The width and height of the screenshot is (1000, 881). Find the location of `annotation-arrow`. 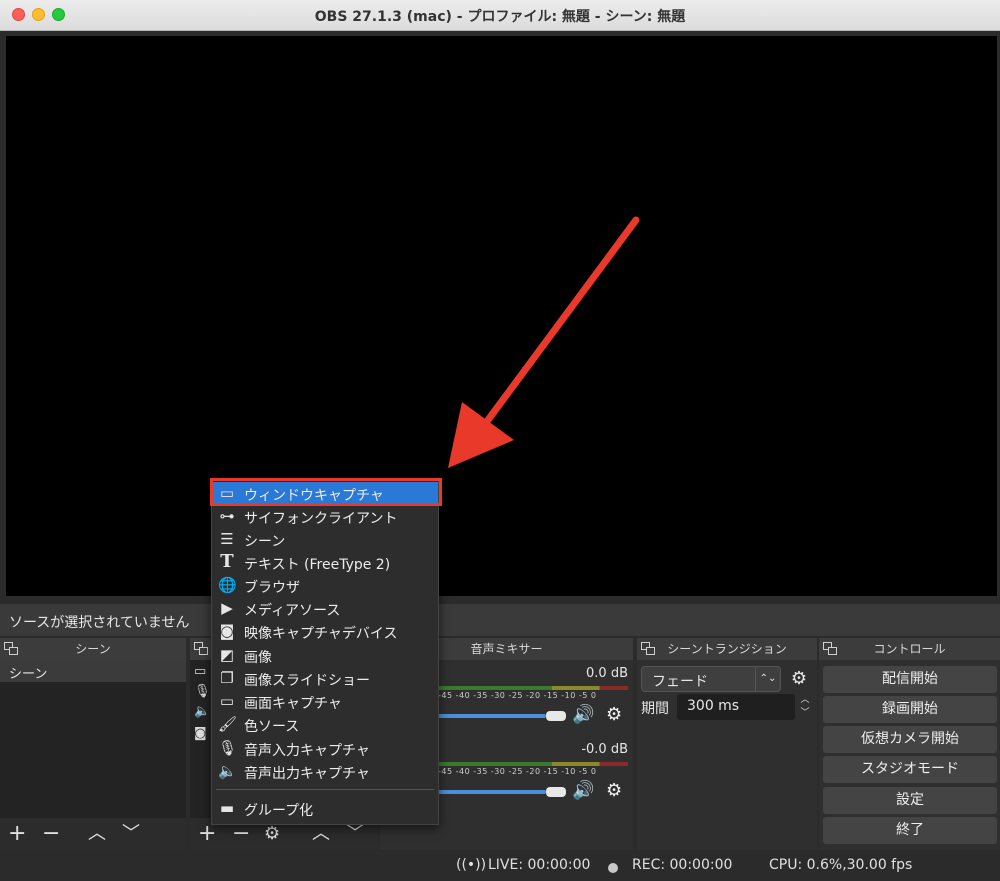

annotation-arrow is located at coordinates (544, 342).